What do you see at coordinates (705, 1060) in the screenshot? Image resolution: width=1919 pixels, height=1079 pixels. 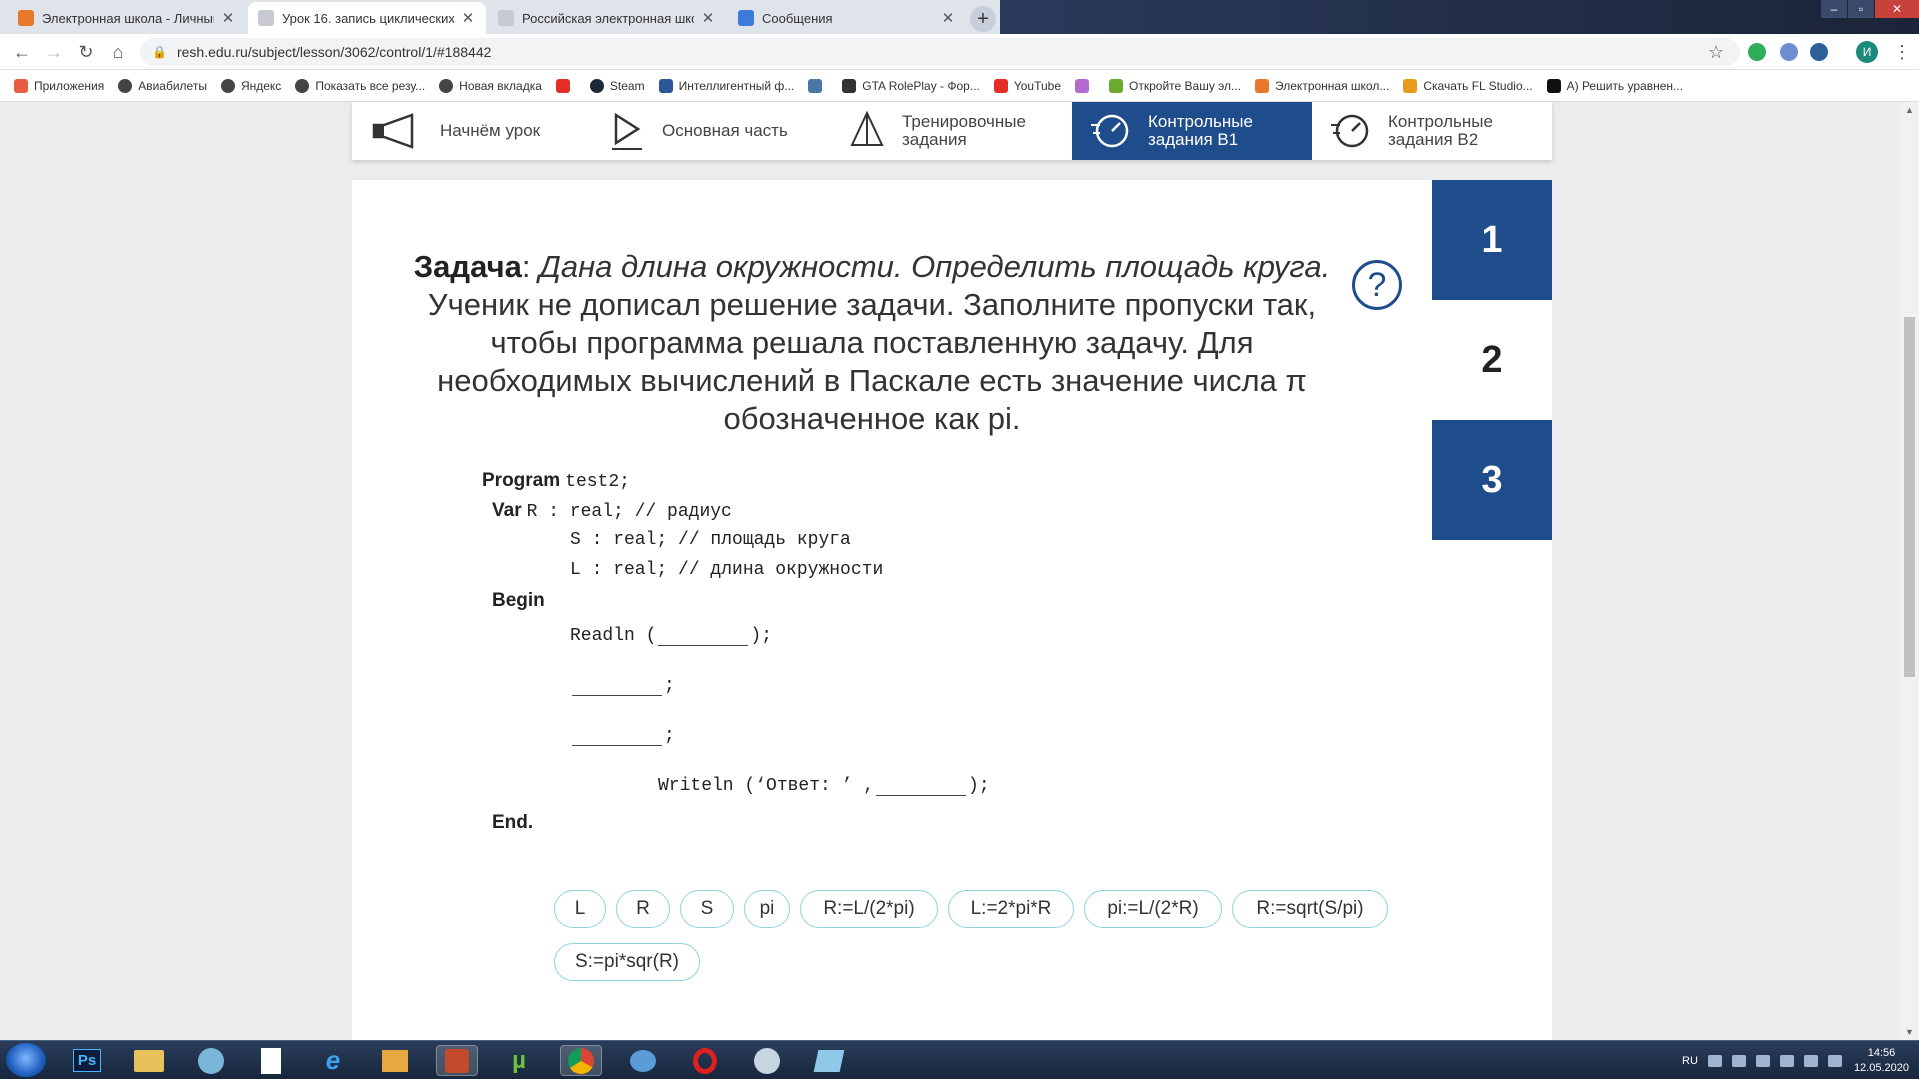 I see `opera-icon` at bounding box center [705, 1060].